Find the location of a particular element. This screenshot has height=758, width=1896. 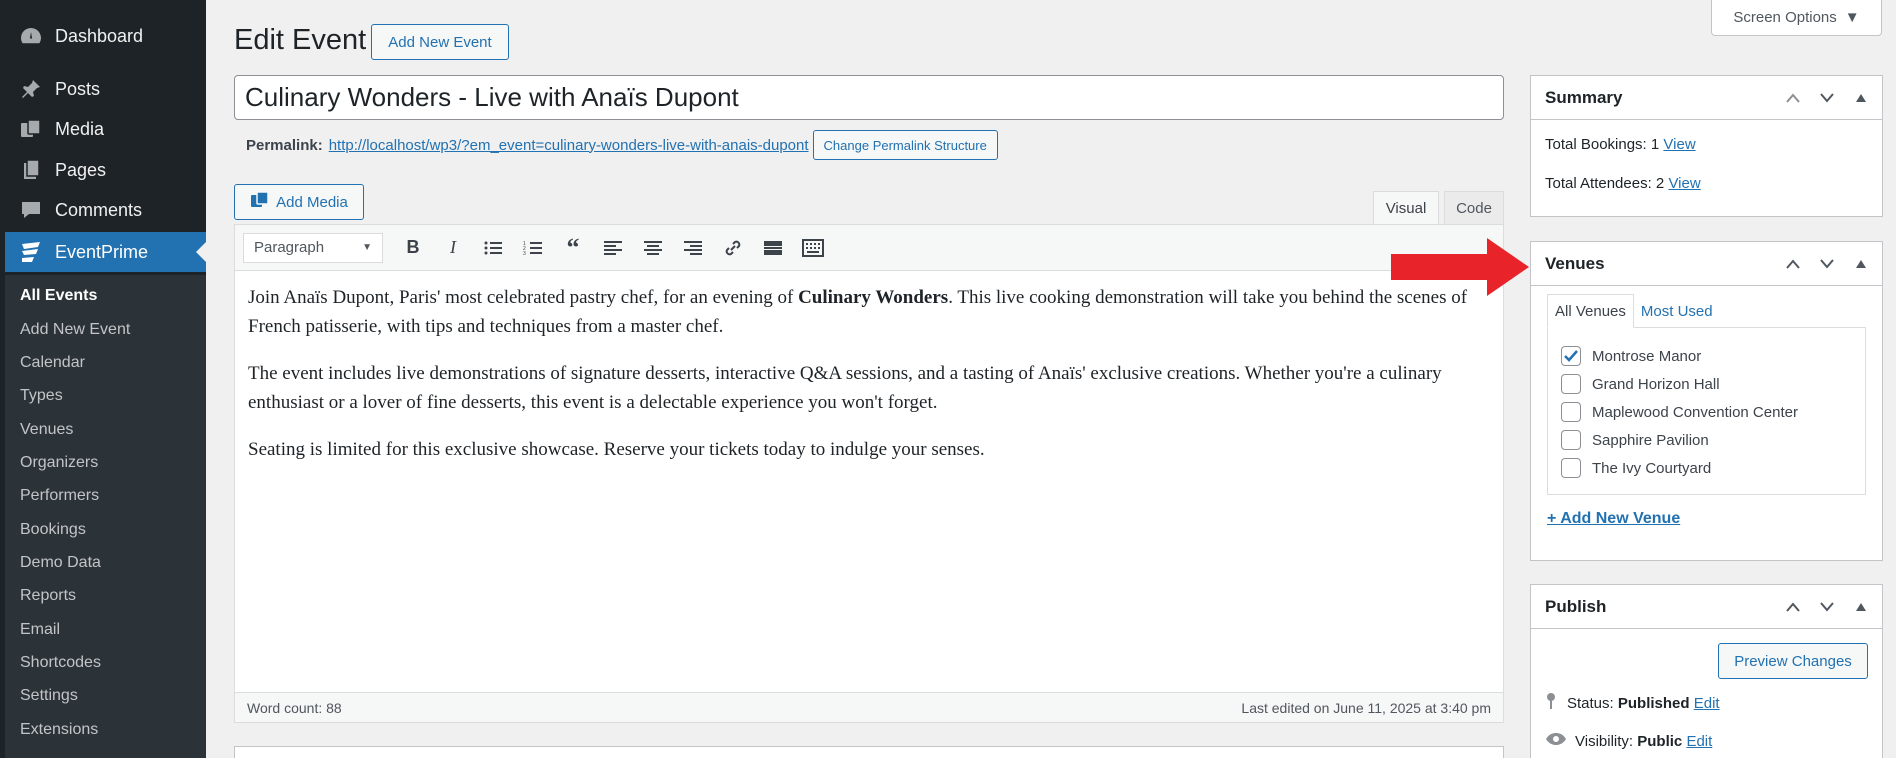

submenu-item: Bookings is located at coordinates (53, 530).